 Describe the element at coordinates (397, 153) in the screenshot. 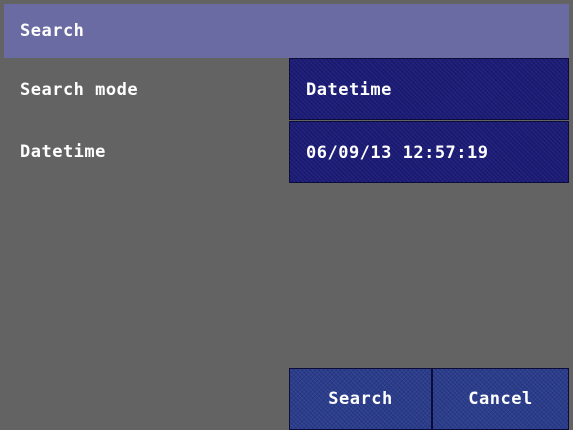

I see `datetime-value: 06/09/13 12:57:19` at that location.